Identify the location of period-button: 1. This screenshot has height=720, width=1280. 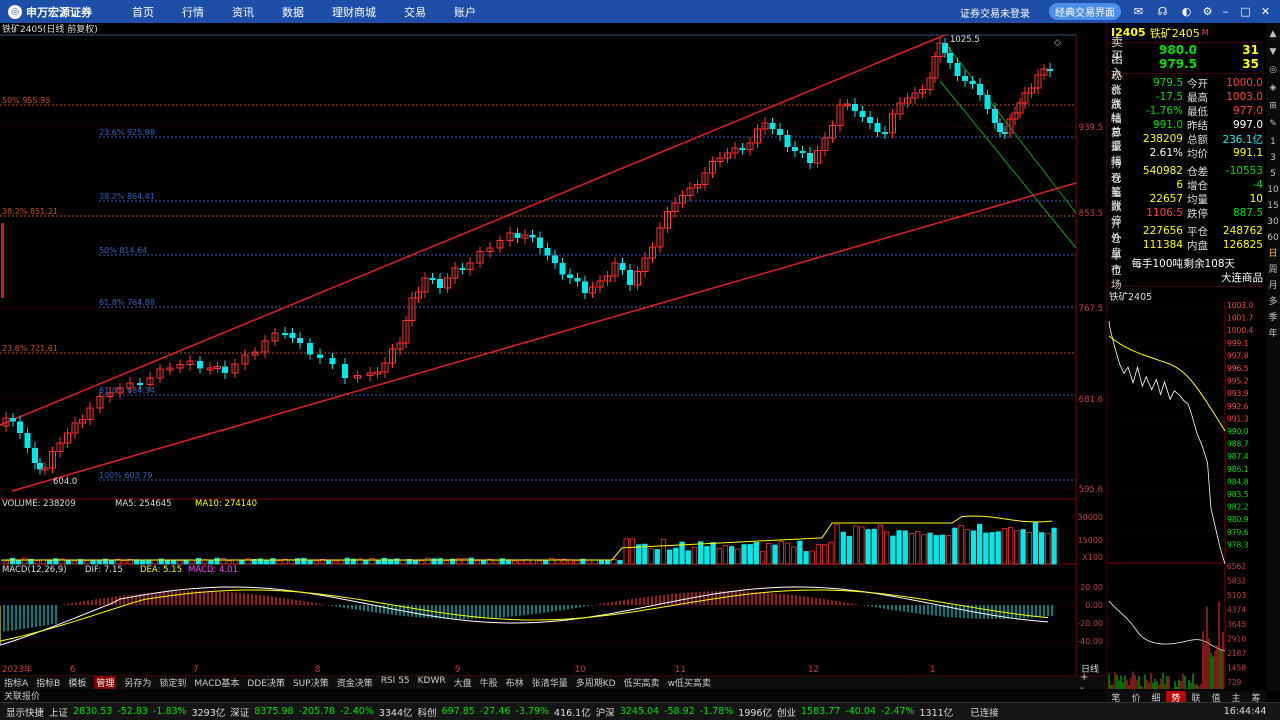
(1273, 142).